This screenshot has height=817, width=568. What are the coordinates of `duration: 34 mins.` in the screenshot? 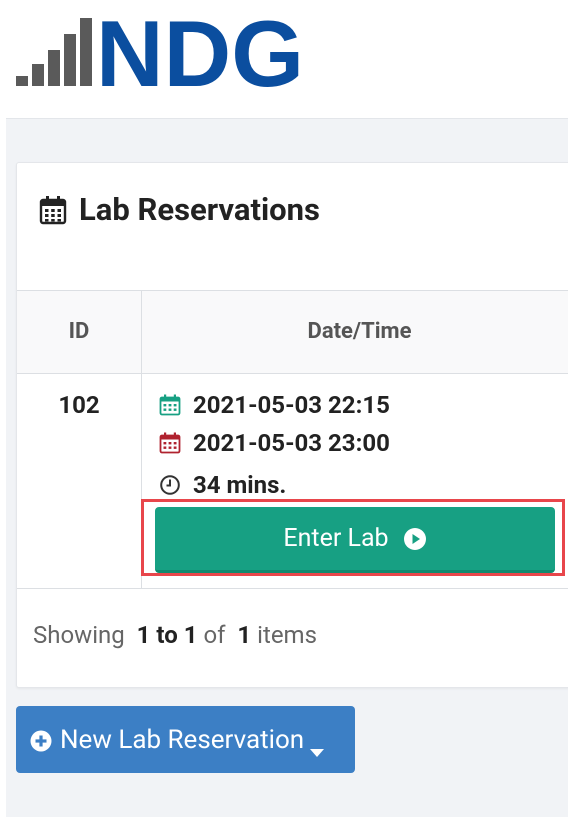 It's located at (222, 485).